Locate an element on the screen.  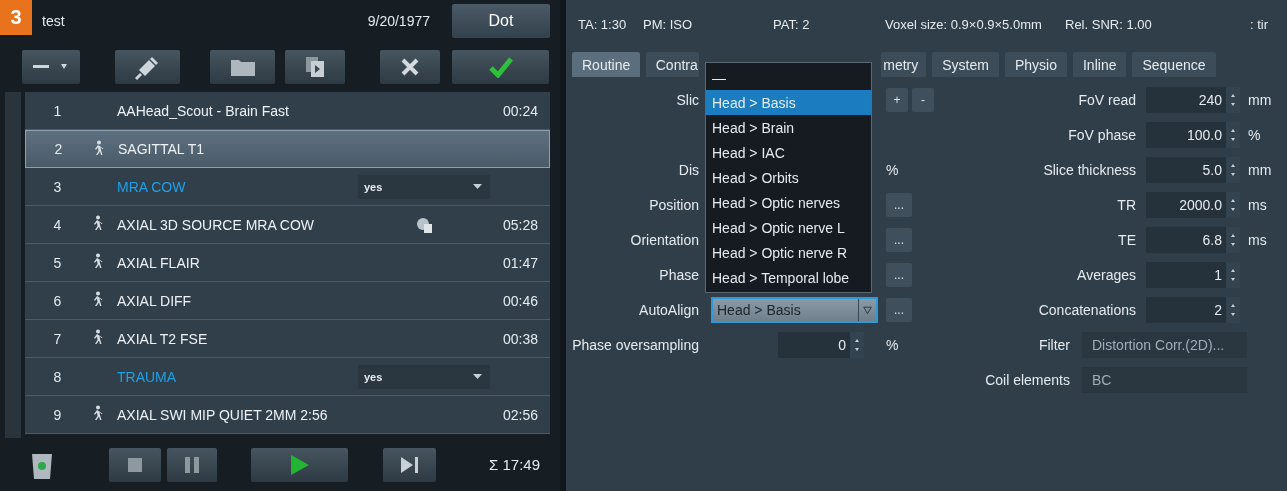
field-label: FoV phase is located at coordinates (1101, 134).